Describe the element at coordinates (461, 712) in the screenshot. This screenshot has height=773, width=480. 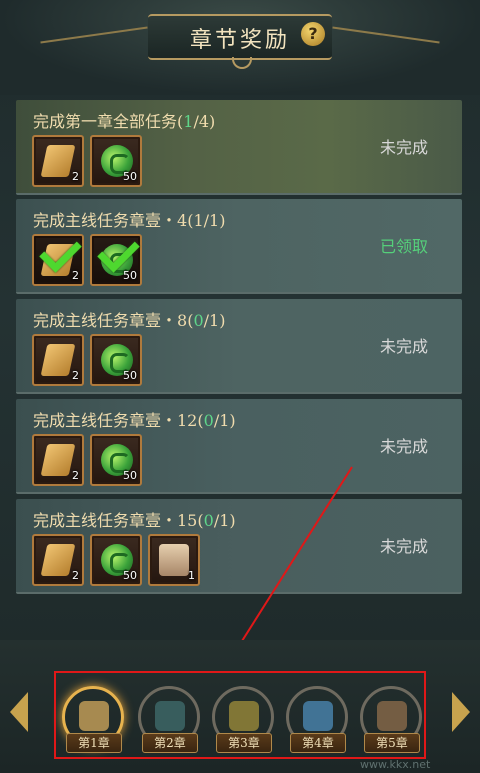
I see `arrow-right-icon` at that location.